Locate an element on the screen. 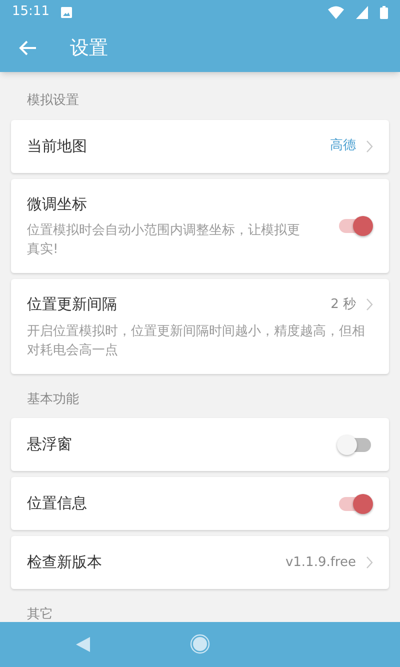 This screenshot has width=400, height=667. setting-label: 当前地图 is located at coordinates (57, 146).